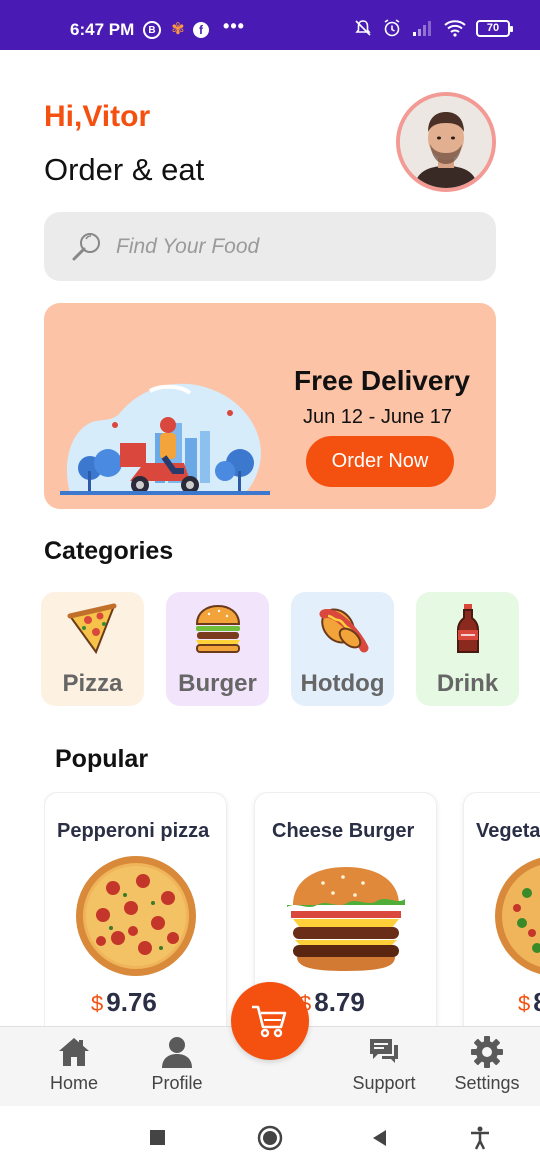 This screenshot has height=1170, width=540. What do you see at coordinates (339, 1002) in the screenshot?
I see `price-value: 8.79` at bounding box center [339, 1002].